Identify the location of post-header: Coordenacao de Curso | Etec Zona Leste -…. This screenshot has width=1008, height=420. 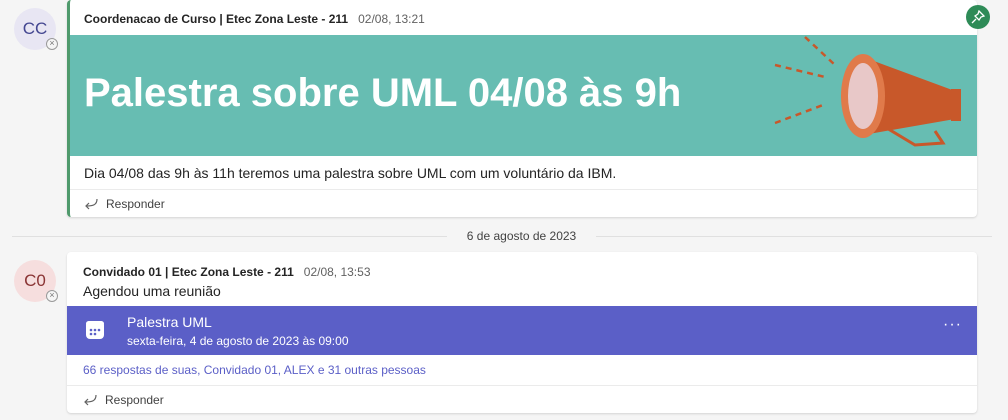
(254, 19).